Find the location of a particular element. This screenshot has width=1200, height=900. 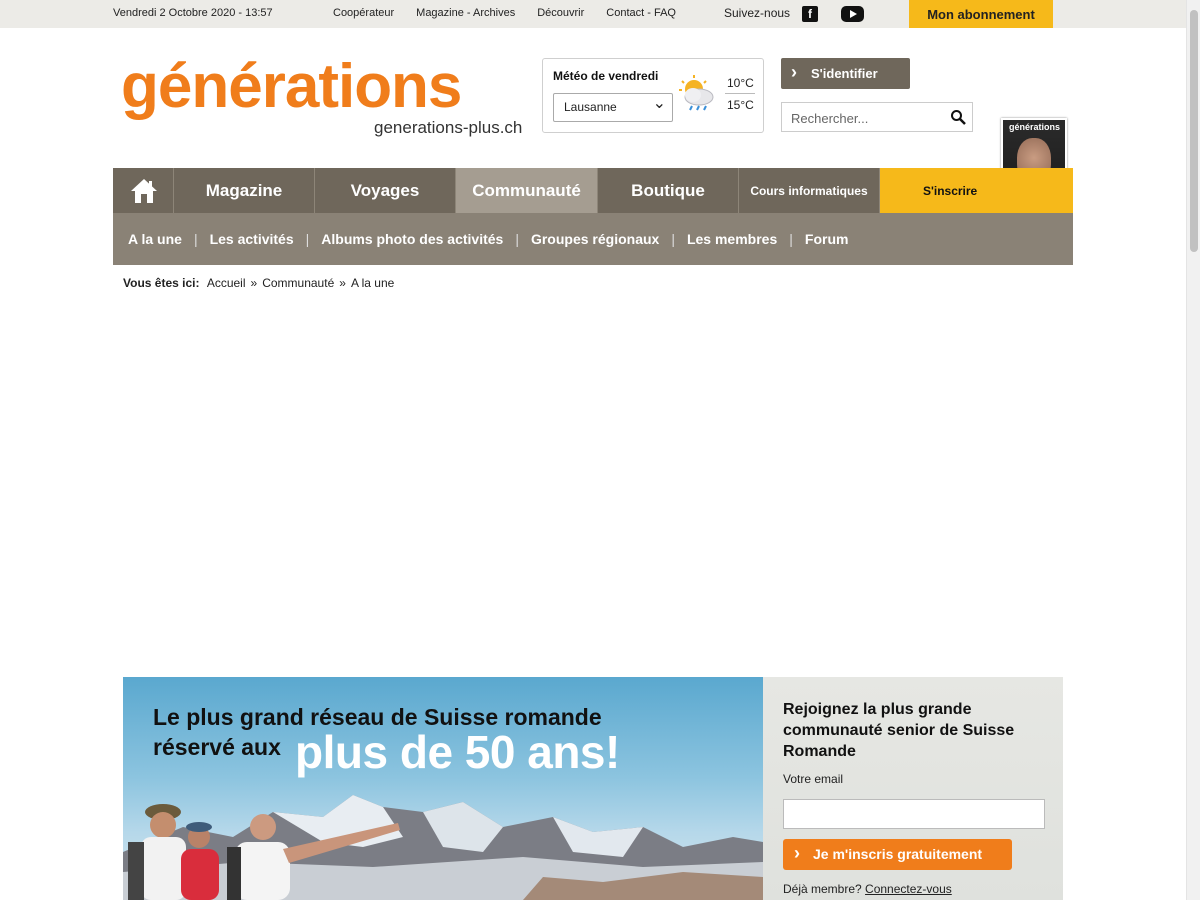

email-field is located at coordinates (914, 814).